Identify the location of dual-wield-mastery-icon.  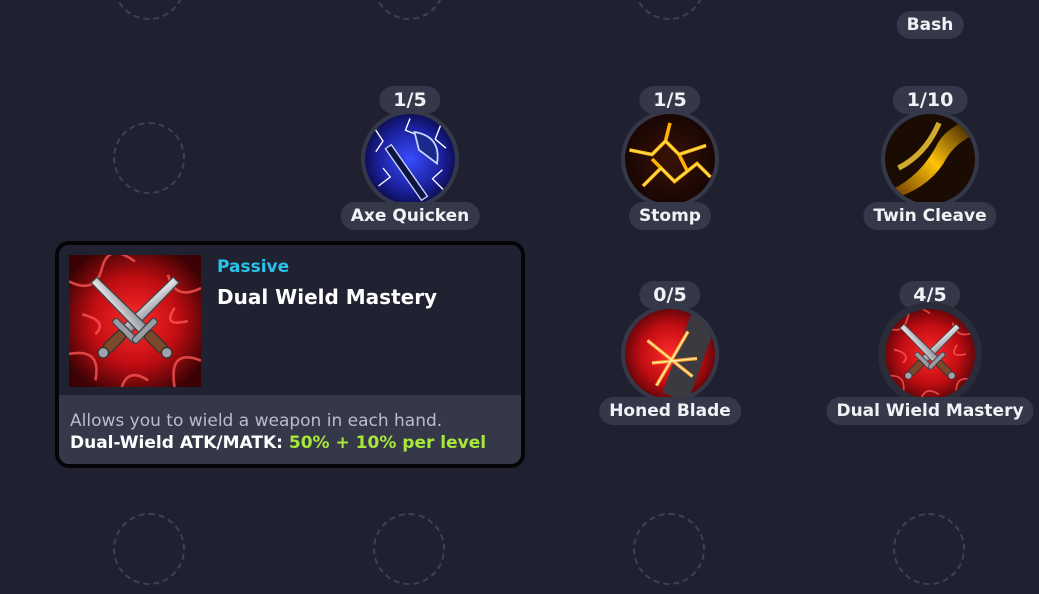
(930, 354).